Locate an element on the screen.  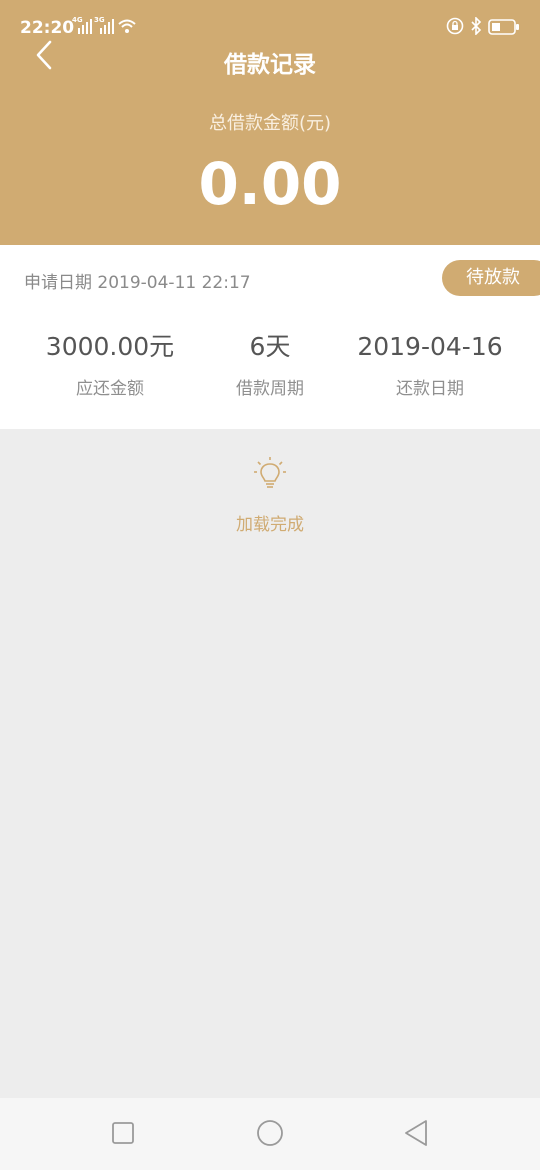
rotation-lock-icon is located at coordinates (455, 26).